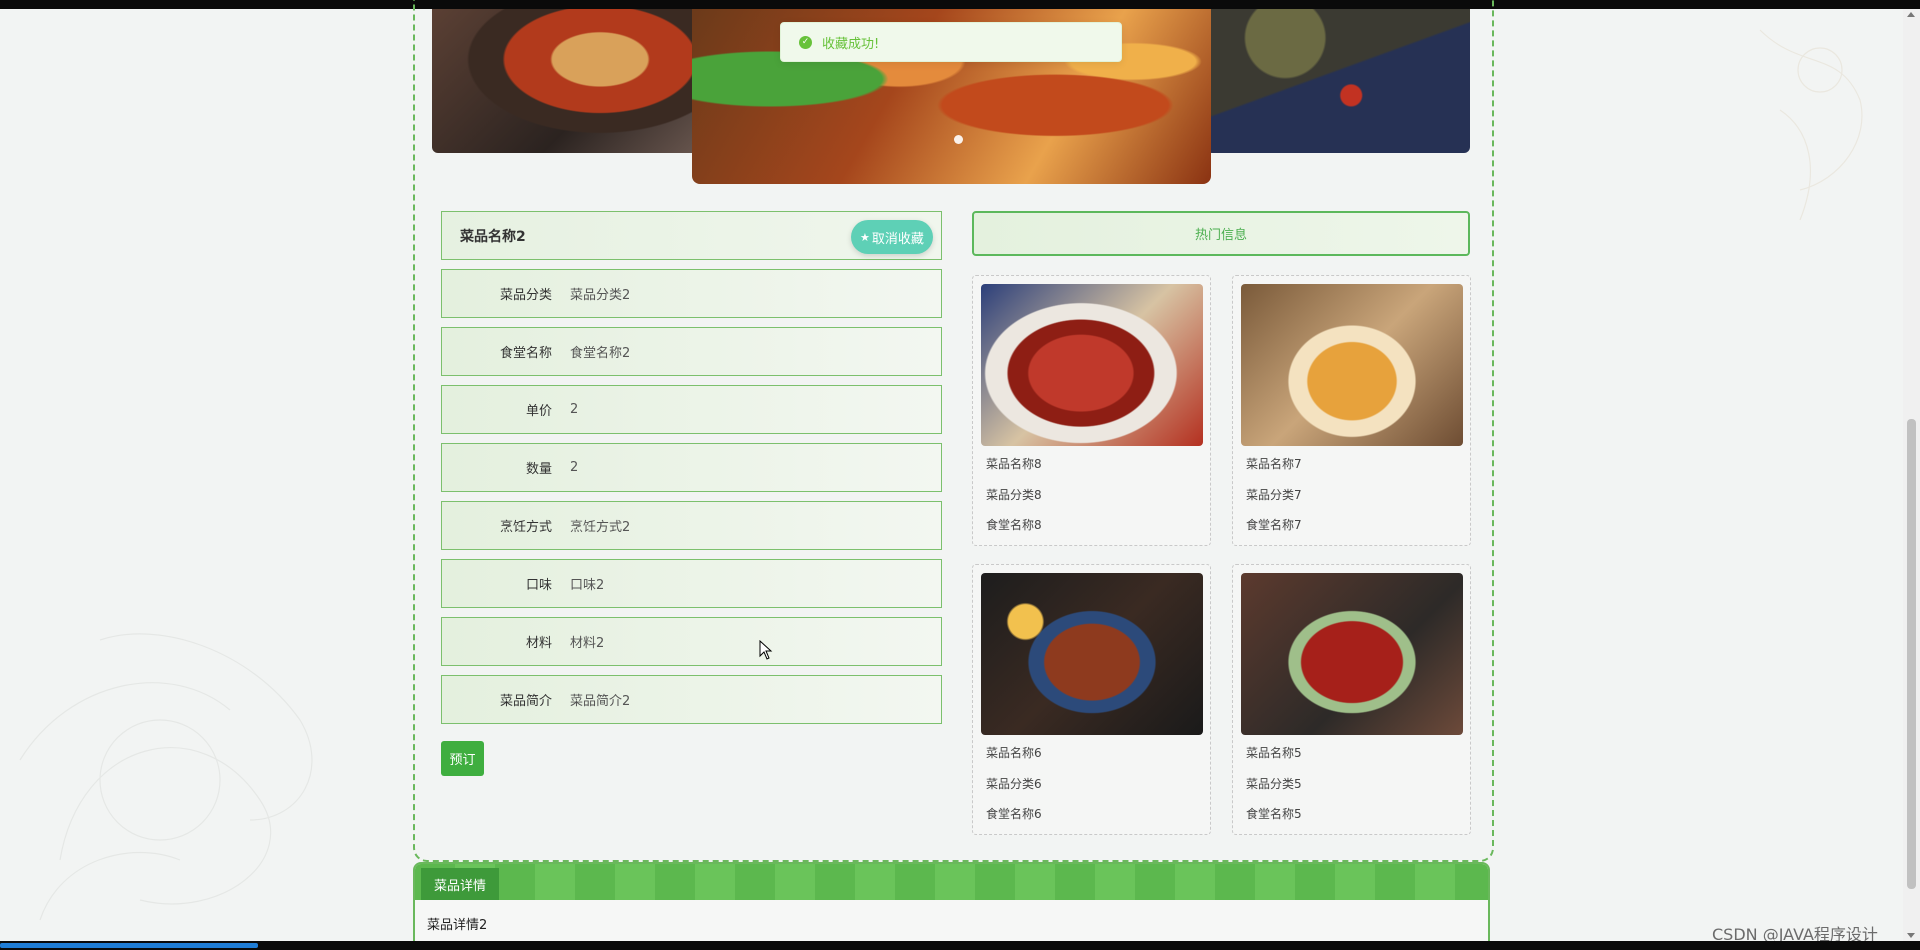  Describe the element at coordinates (600, 353) in the screenshot. I see `field-value: 食堂名称2` at that location.